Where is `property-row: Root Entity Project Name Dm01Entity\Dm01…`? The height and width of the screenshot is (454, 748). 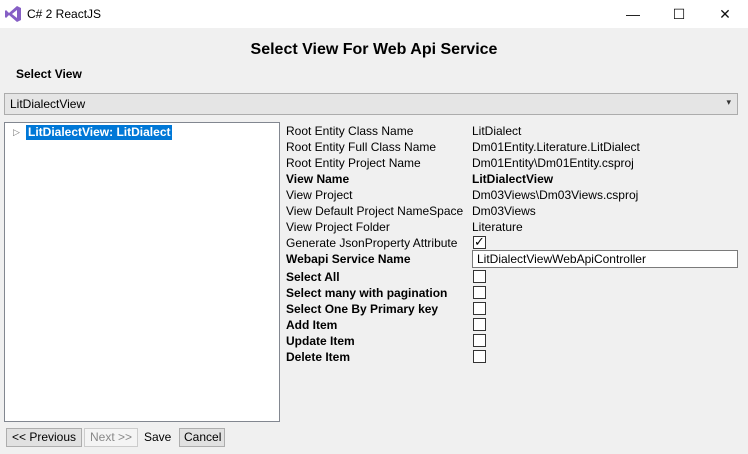
property-row: Root Entity Project Name Dm01Entity\Dm01… is located at coordinates (516, 163).